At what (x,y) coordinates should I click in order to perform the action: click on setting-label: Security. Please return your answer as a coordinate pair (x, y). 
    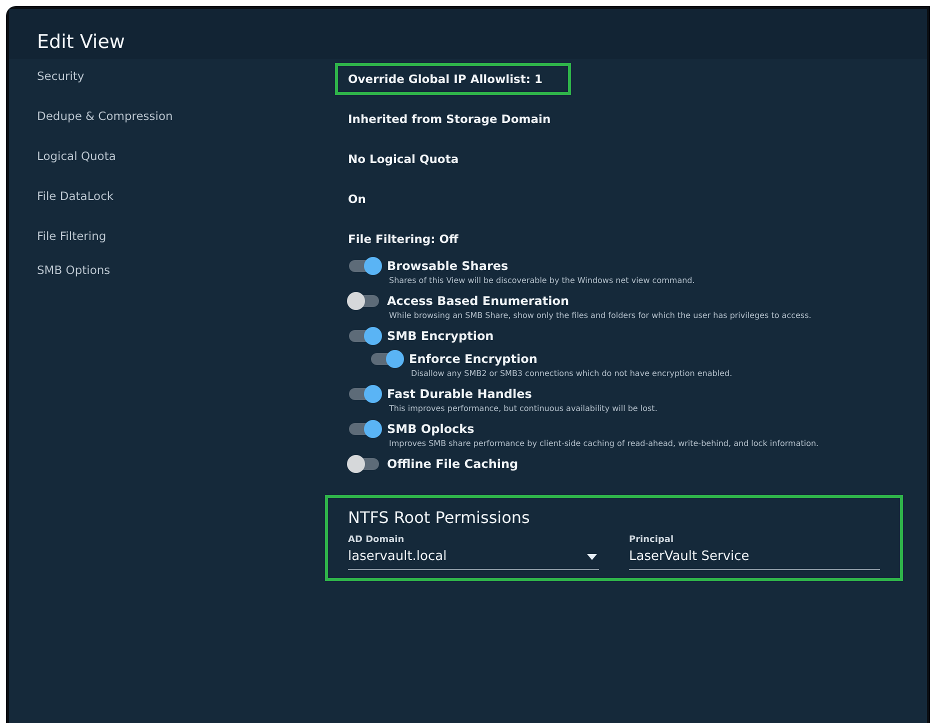
    Looking at the image, I should click on (61, 75).